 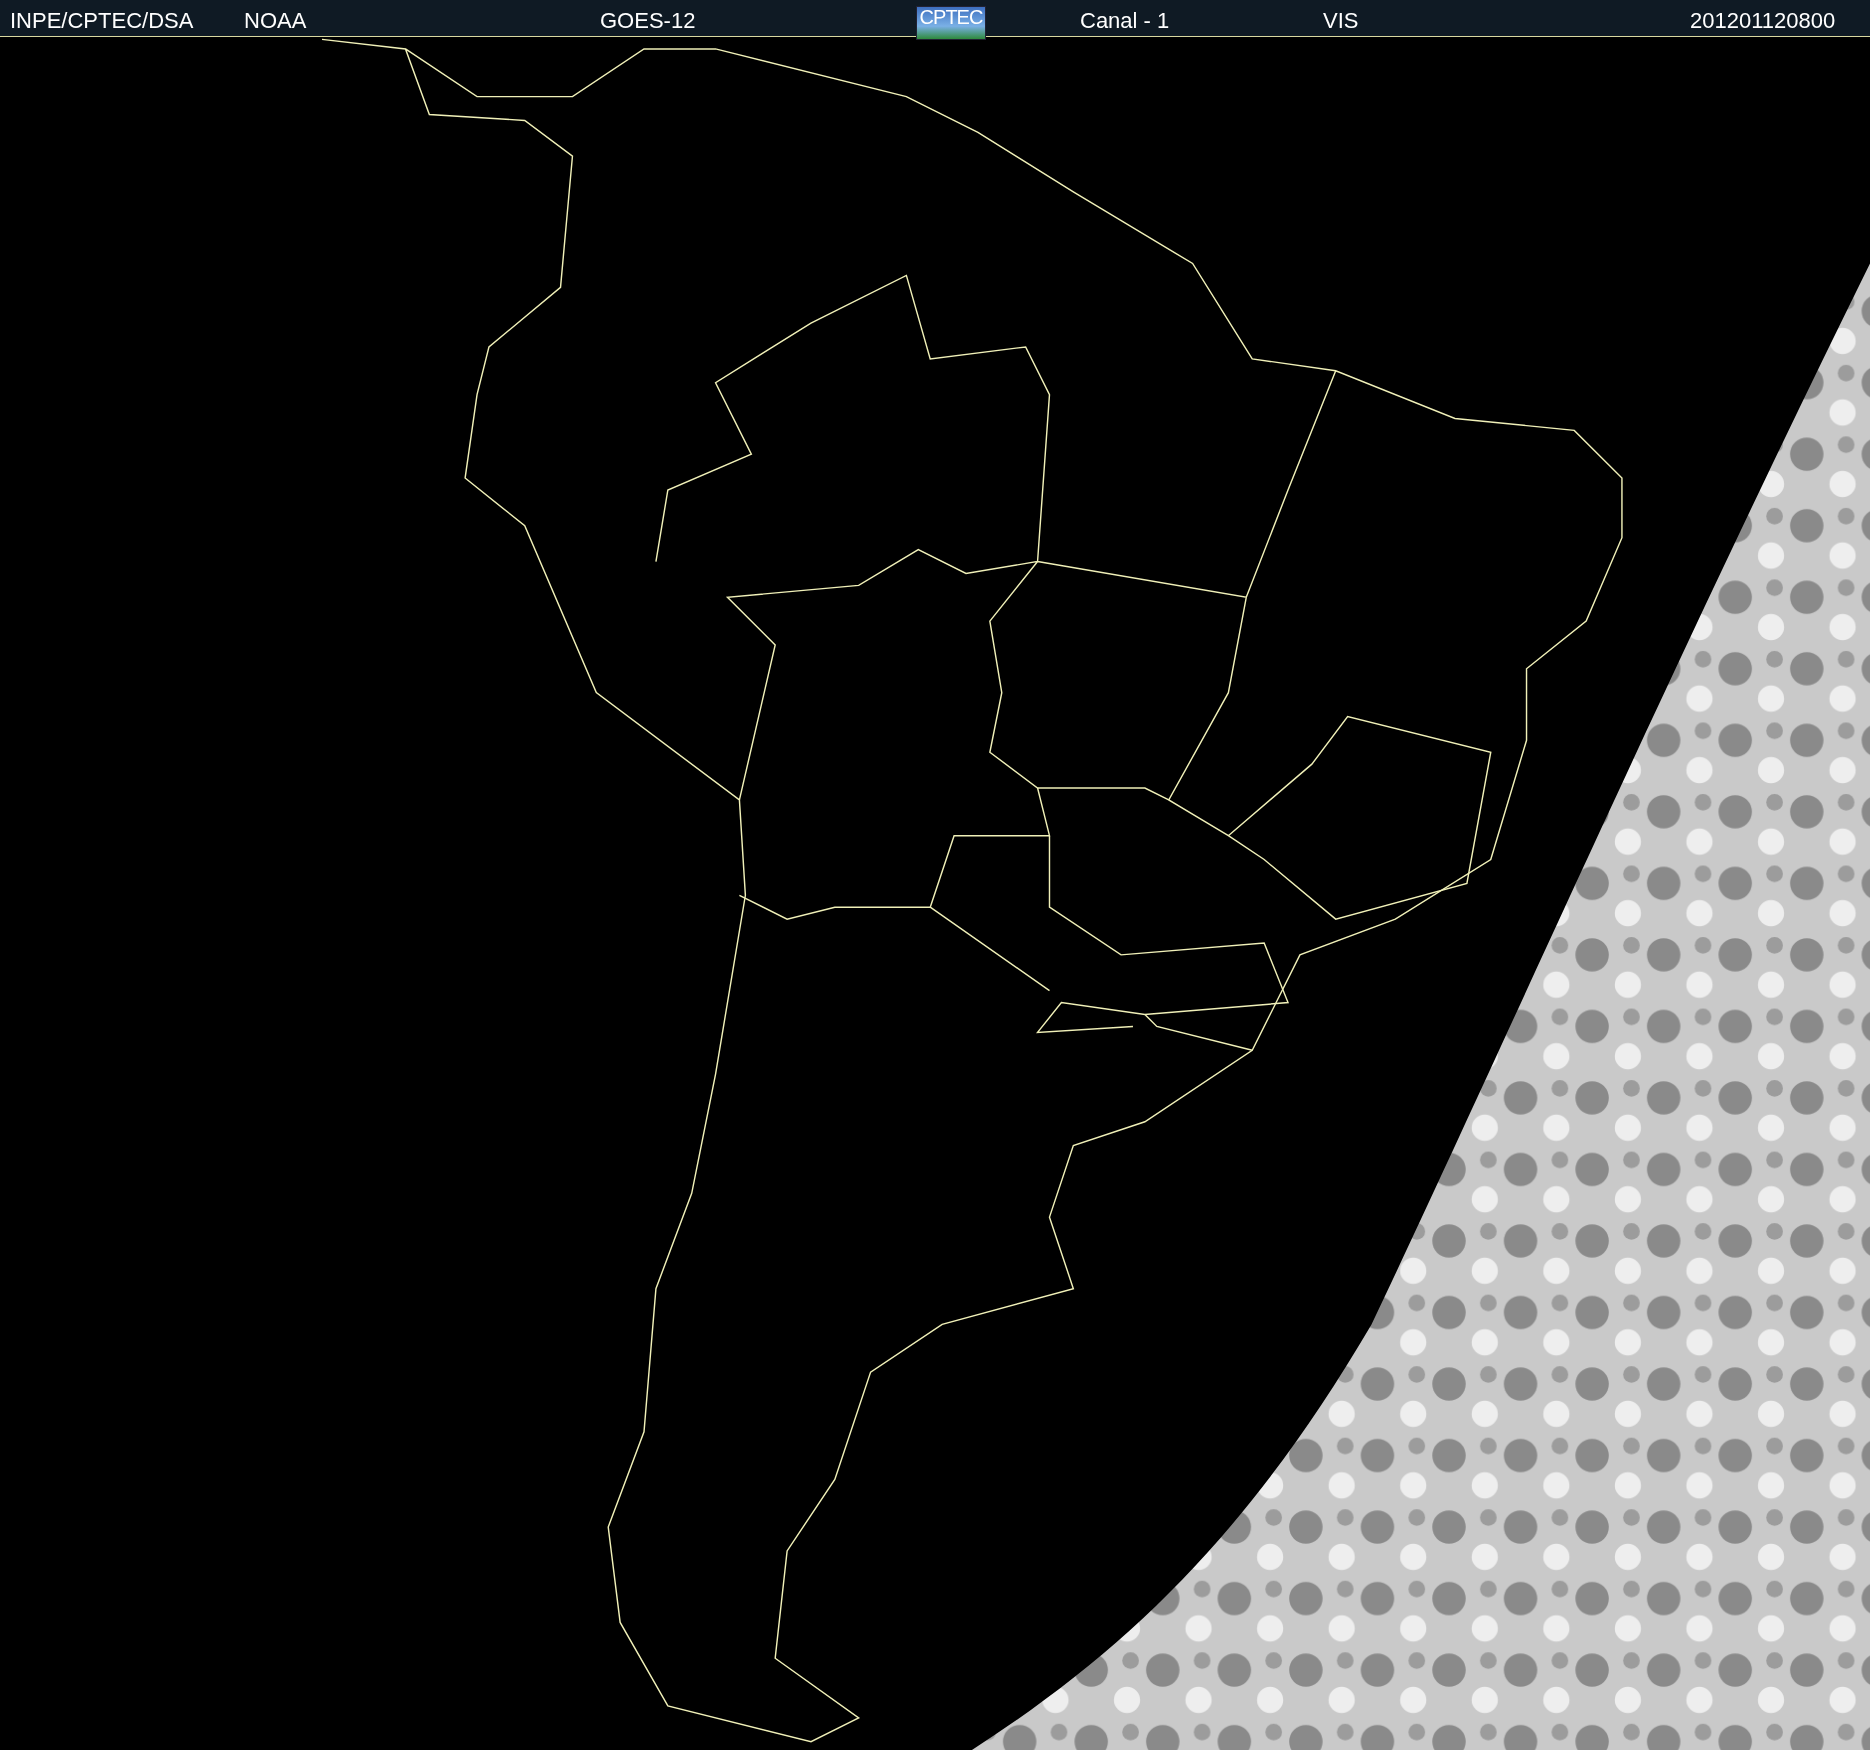 What do you see at coordinates (275, 20) in the screenshot?
I see `agency-label: NOAA` at bounding box center [275, 20].